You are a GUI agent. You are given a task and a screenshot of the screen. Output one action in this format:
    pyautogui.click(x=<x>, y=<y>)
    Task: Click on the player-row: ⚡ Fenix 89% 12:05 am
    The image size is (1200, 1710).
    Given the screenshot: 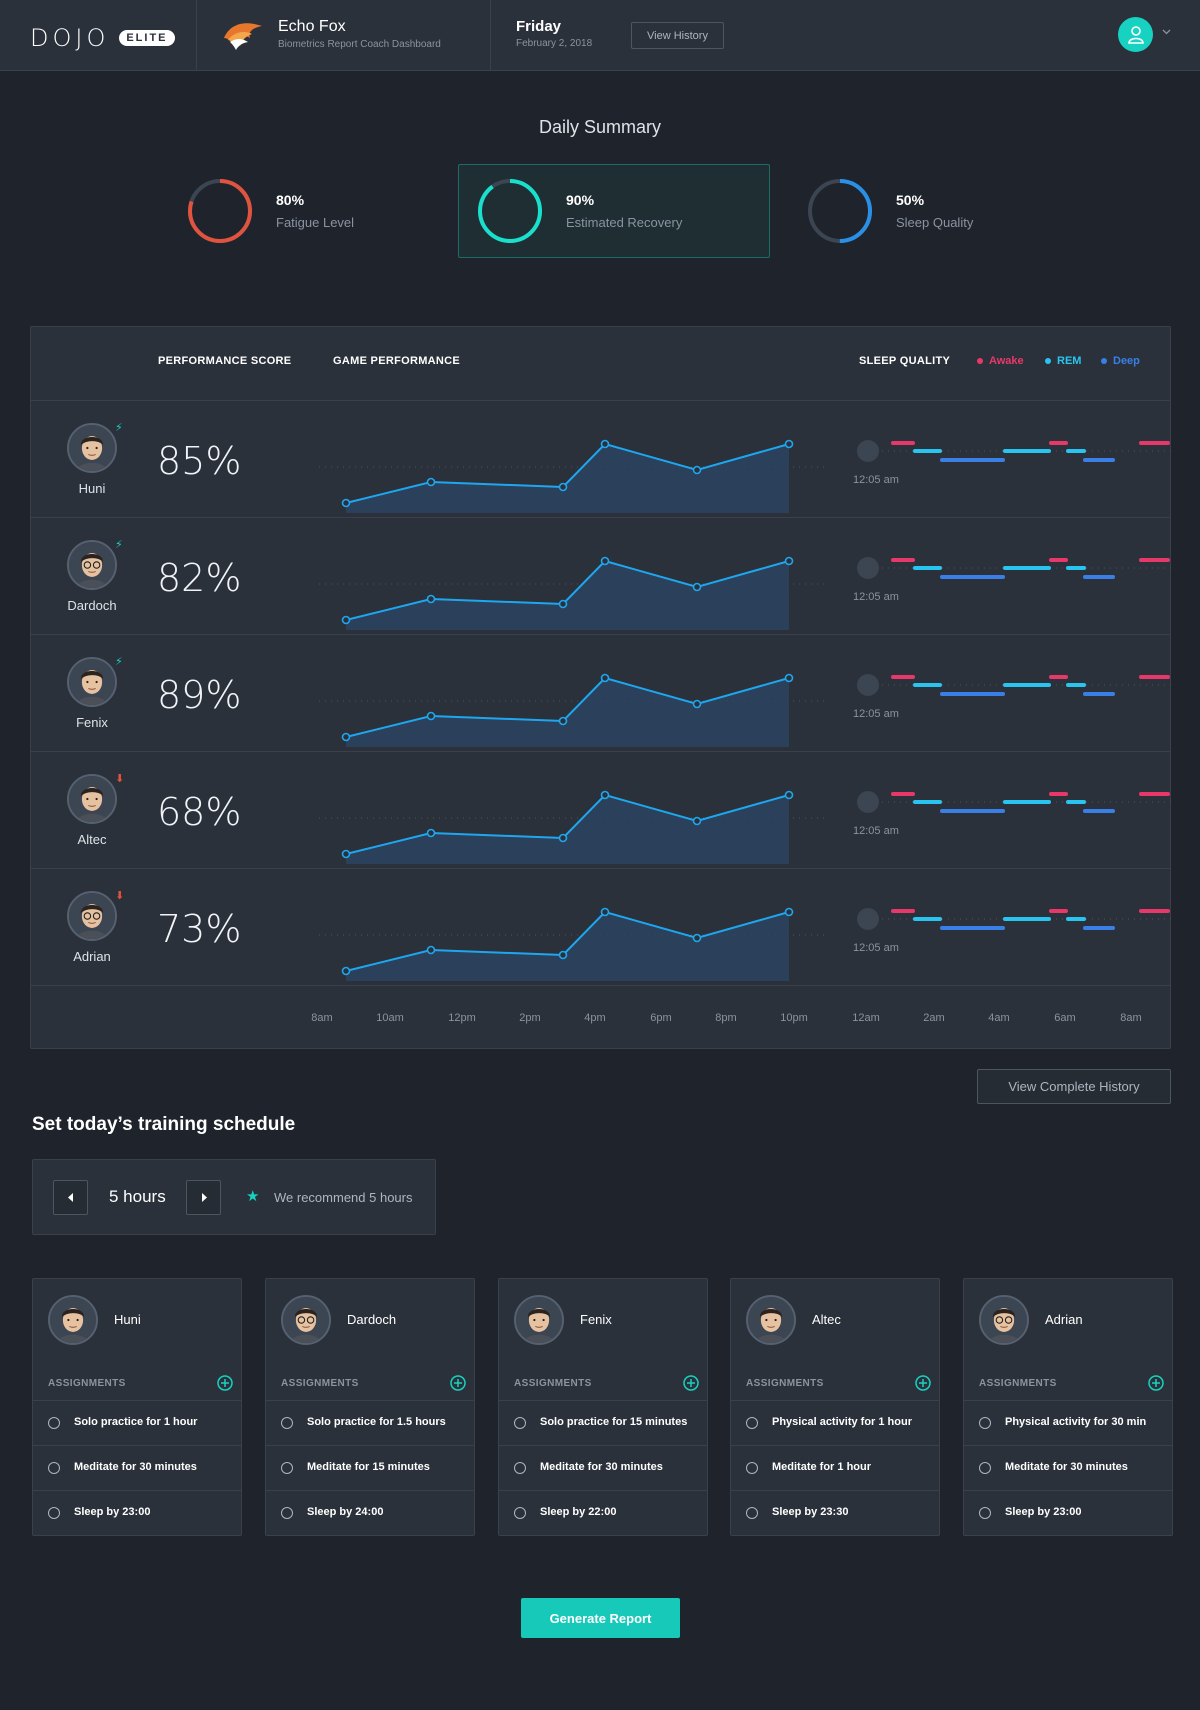 What is the action you would take?
    pyautogui.click(x=602, y=693)
    